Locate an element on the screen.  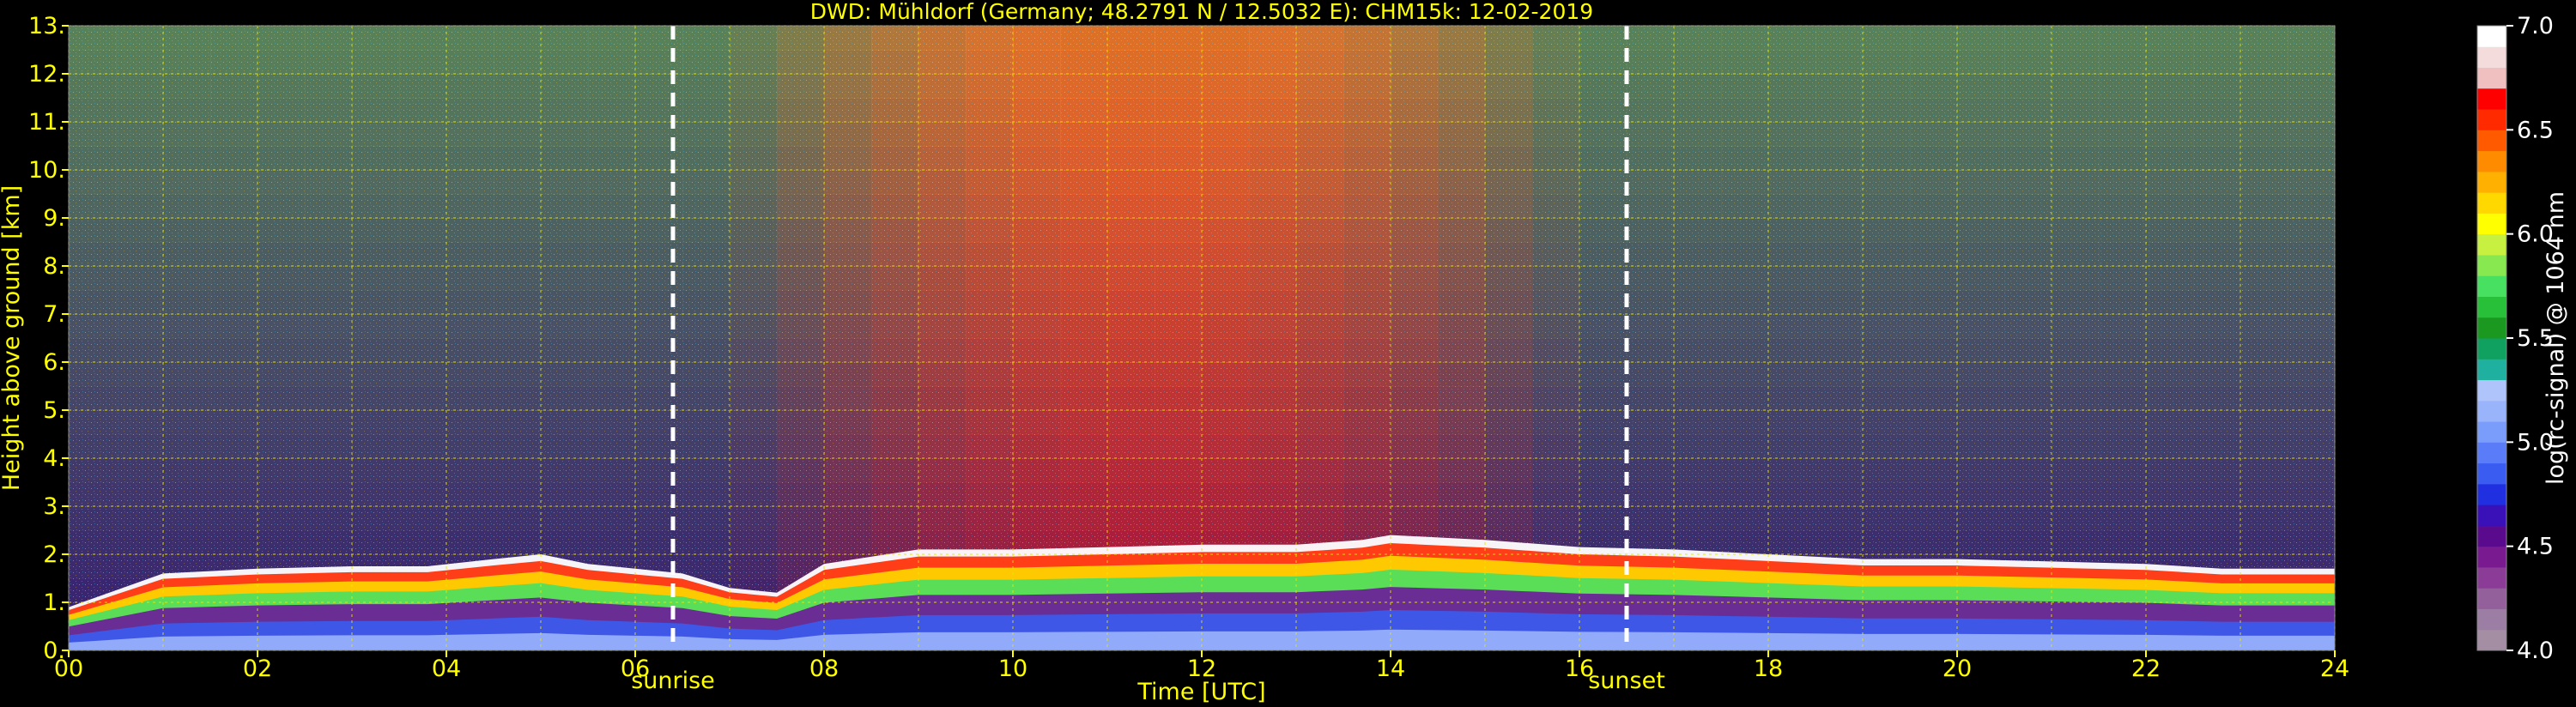
event-label: sunset is located at coordinates (1626, 681).